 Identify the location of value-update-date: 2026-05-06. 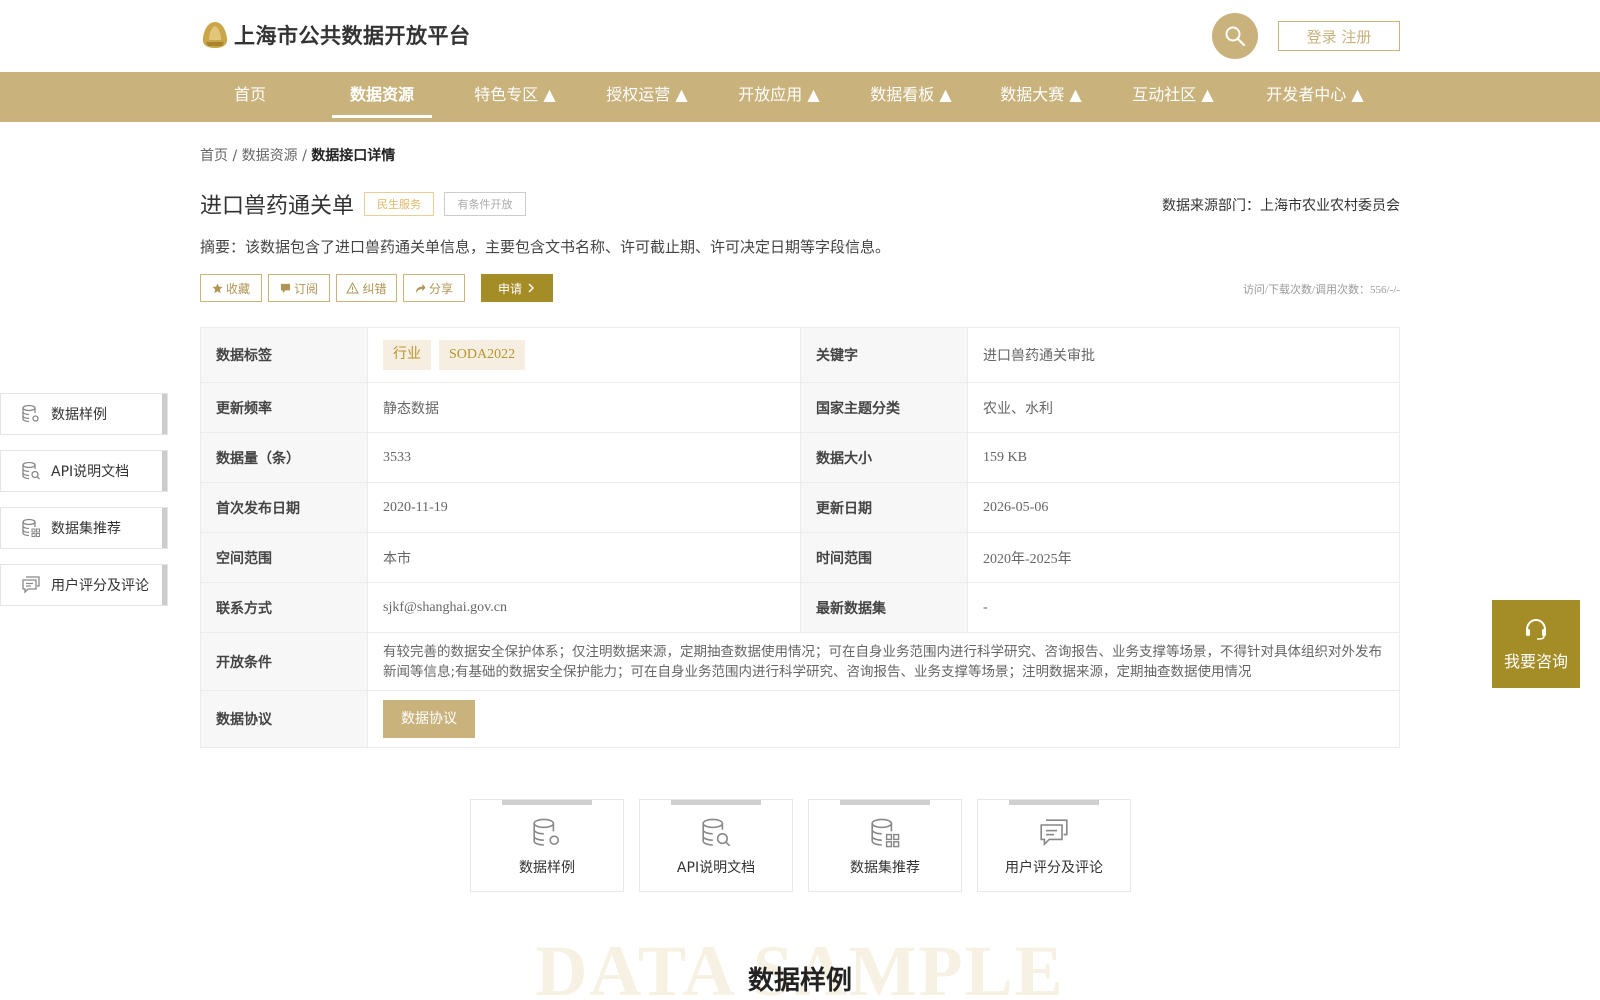
(1183, 507).